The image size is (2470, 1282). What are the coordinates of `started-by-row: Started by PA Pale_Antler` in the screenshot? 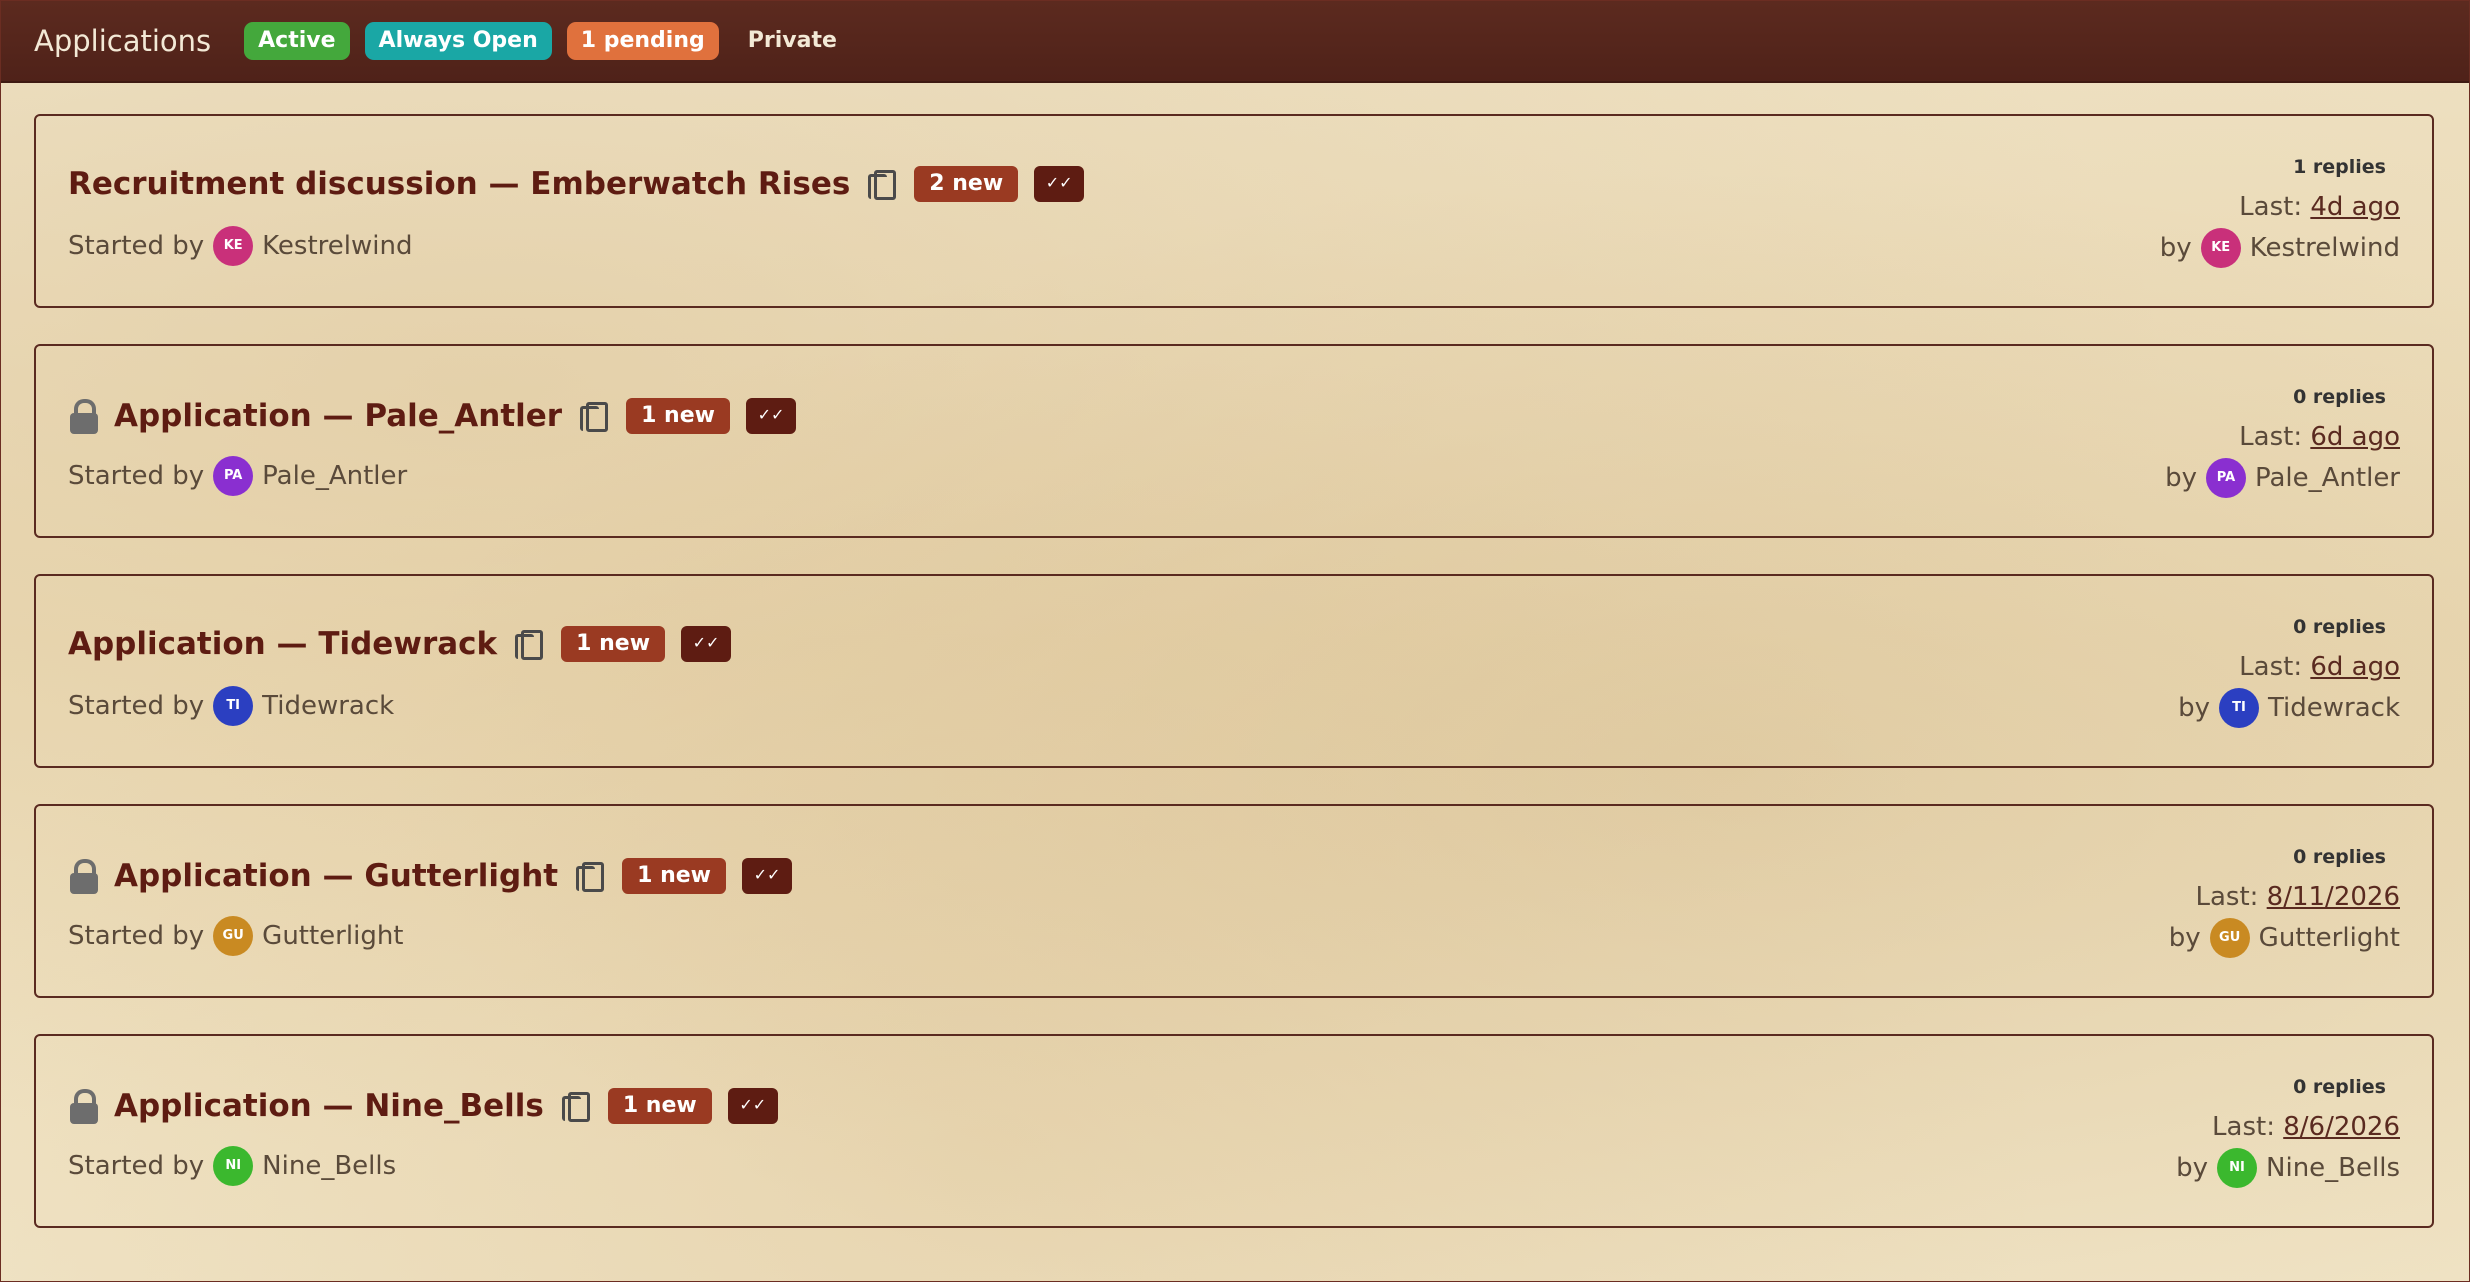 It's located at (237, 476).